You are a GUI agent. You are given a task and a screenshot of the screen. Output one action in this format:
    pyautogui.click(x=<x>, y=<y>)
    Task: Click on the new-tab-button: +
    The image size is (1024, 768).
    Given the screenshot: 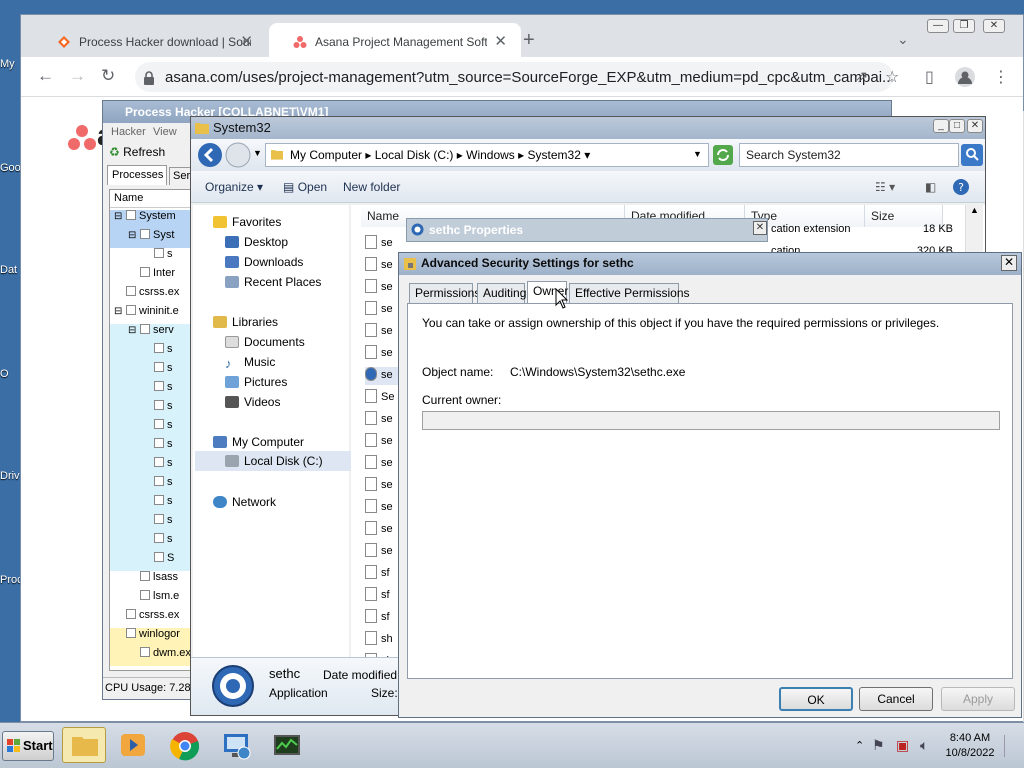 What is the action you would take?
    pyautogui.click(x=529, y=40)
    